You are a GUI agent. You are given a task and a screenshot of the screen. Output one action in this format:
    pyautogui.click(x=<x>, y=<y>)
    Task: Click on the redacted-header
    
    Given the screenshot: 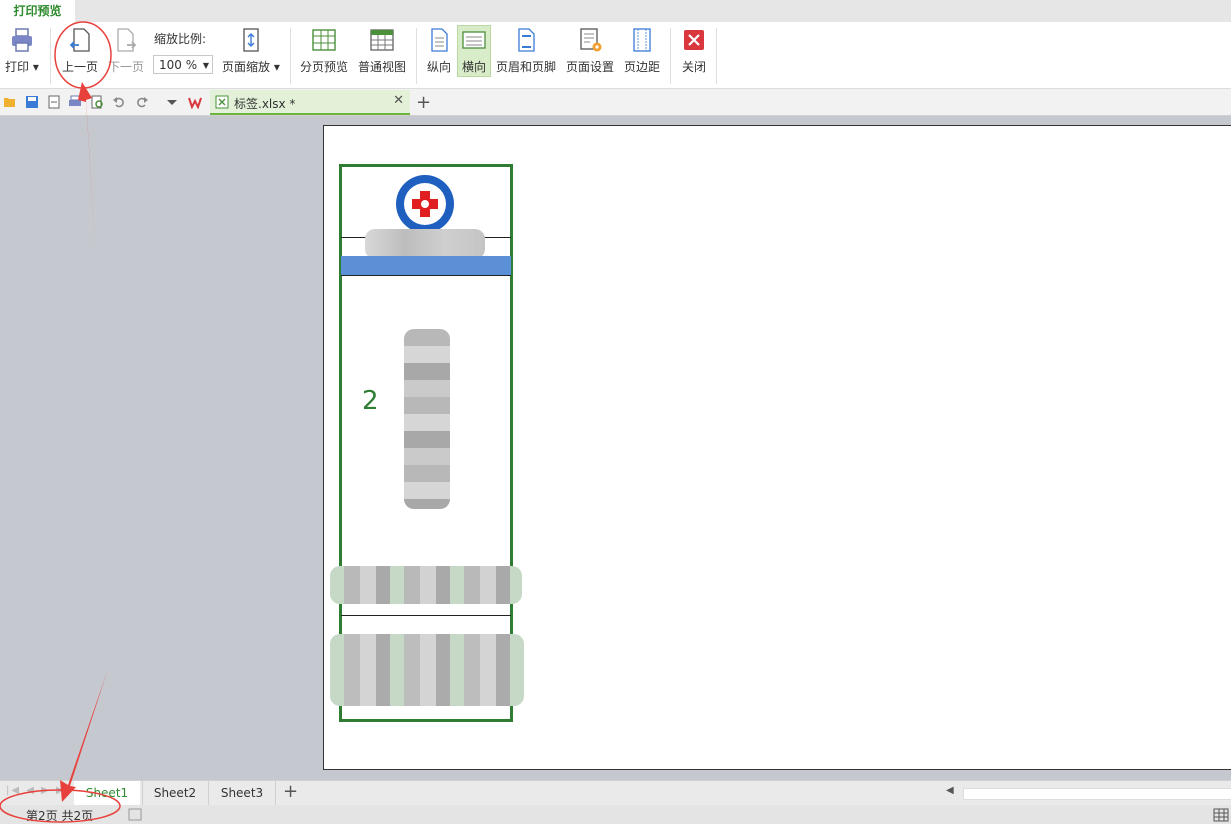 What is the action you would take?
    pyautogui.click(x=425, y=244)
    